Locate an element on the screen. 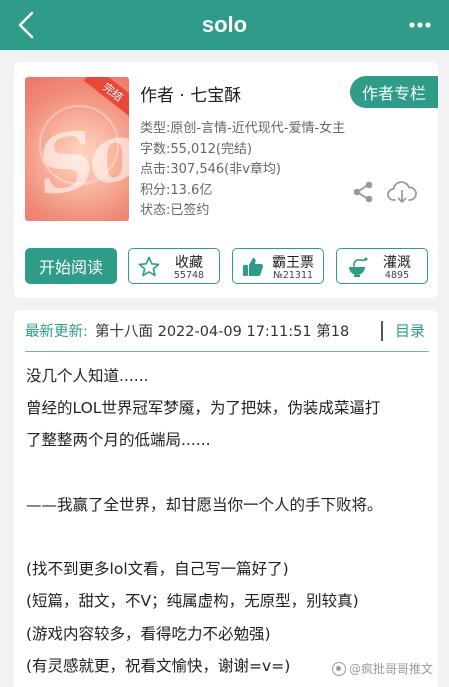 The image size is (449, 687). page-title: solo is located at coordinates (224, 24).